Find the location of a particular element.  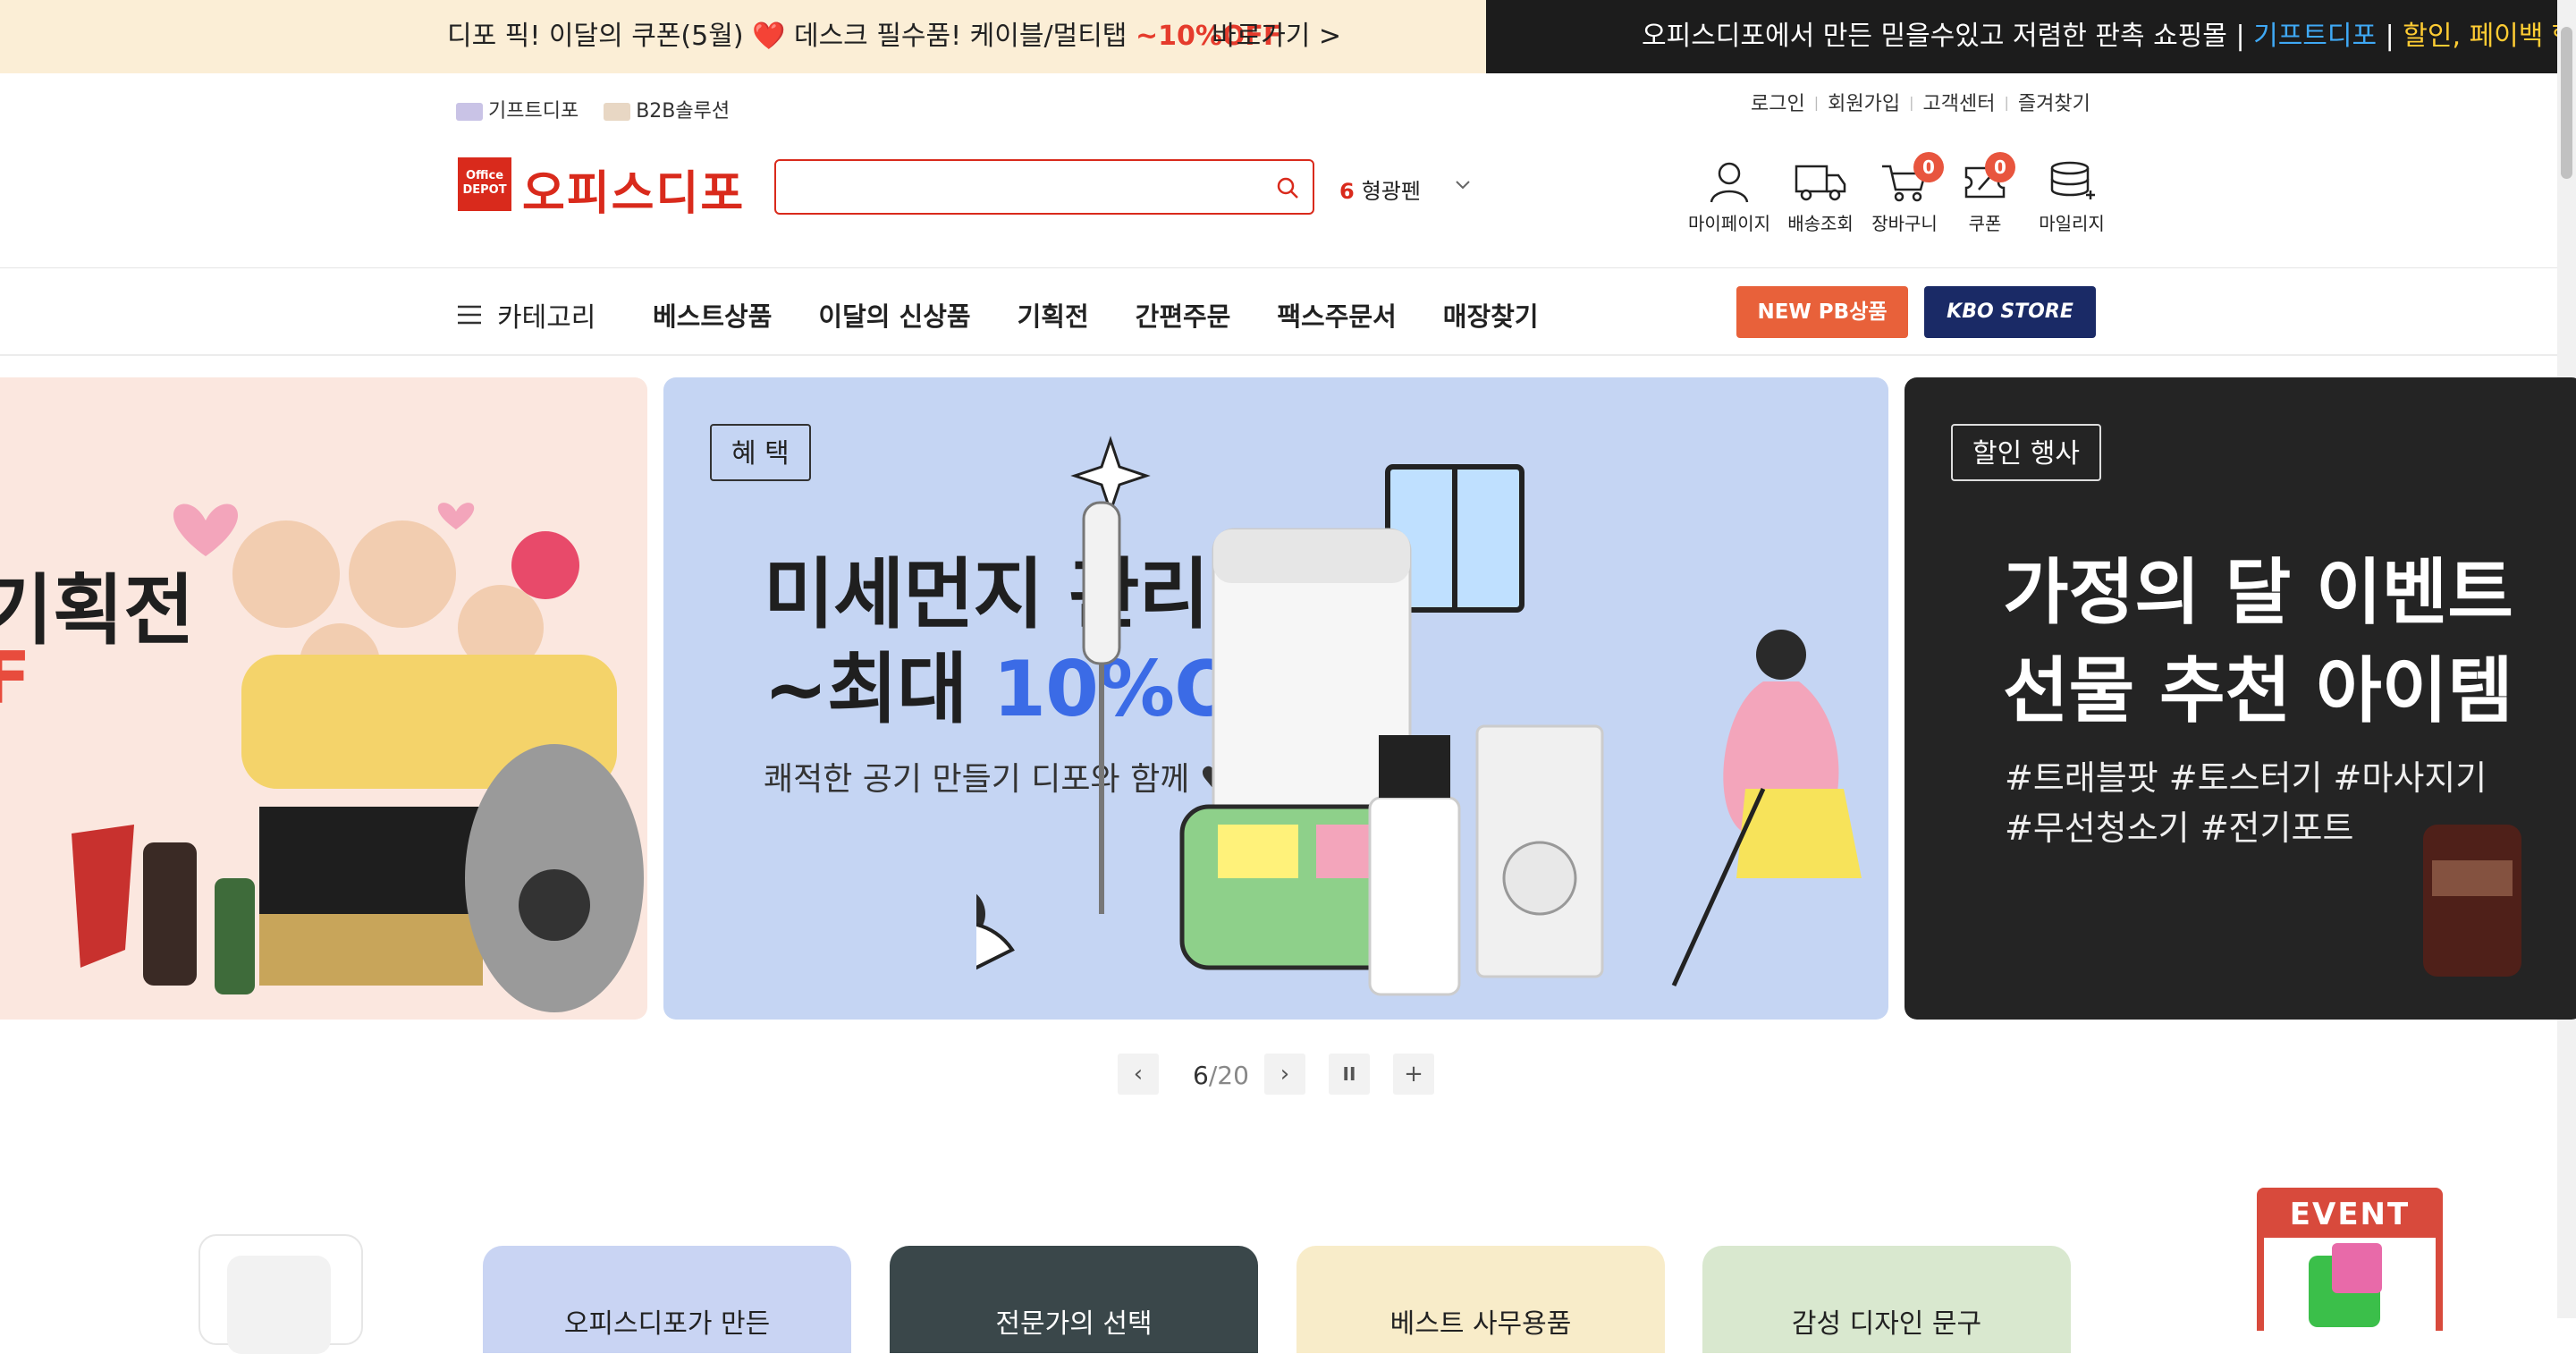

logo-mark: Office DEPOT is located at coordinates (484, 184).